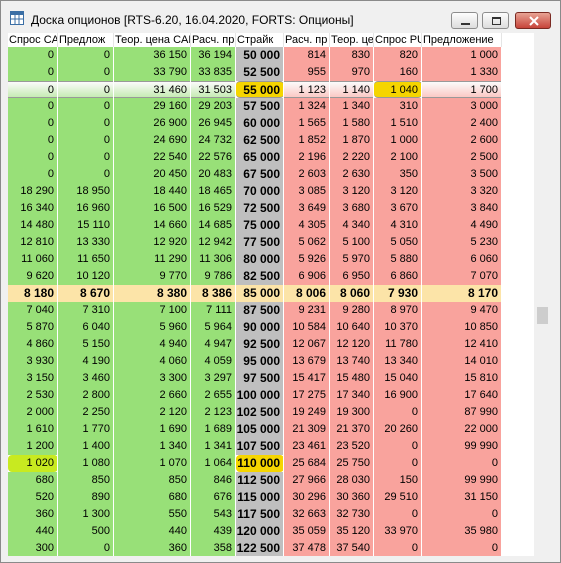 The image size is (561, 563). I want to click on cell-call-ask: 13 330, so click(86, 242).